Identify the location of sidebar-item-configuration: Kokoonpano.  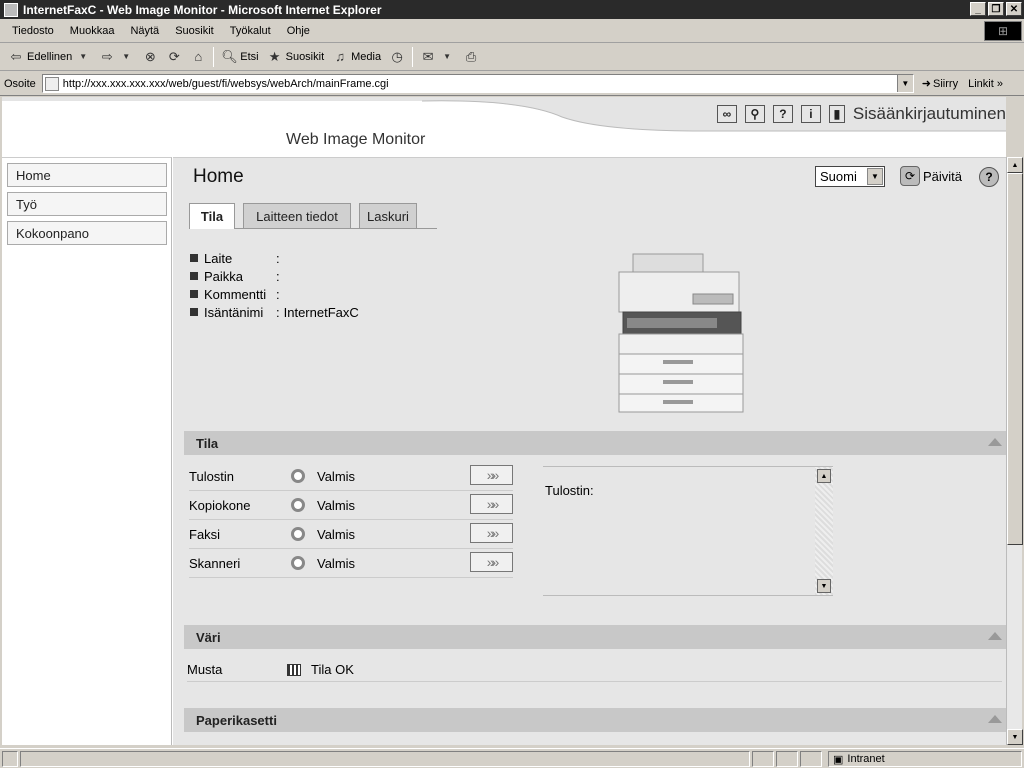
(87, 233).